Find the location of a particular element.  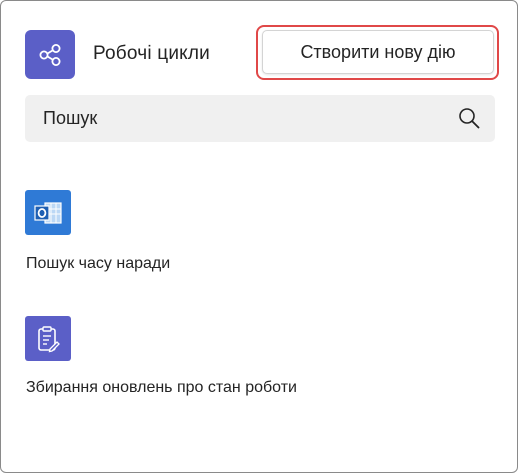

search-input is located at coordinates (243, 118).